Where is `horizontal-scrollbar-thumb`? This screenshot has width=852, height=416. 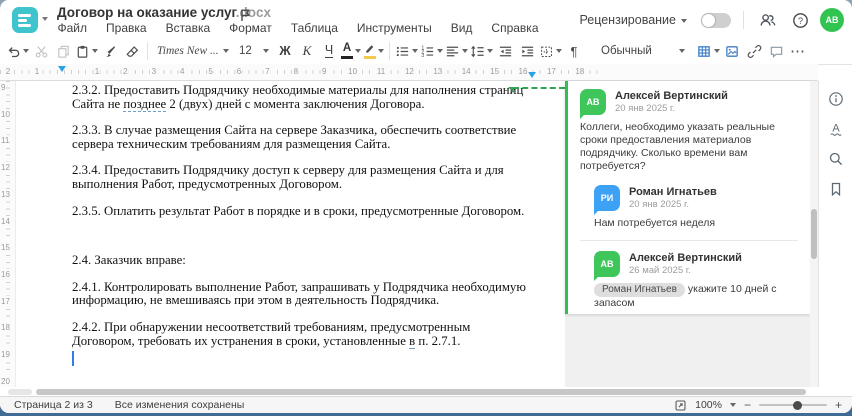 horizontal-scrollbar-thumb is located at coordinates (421, 392).